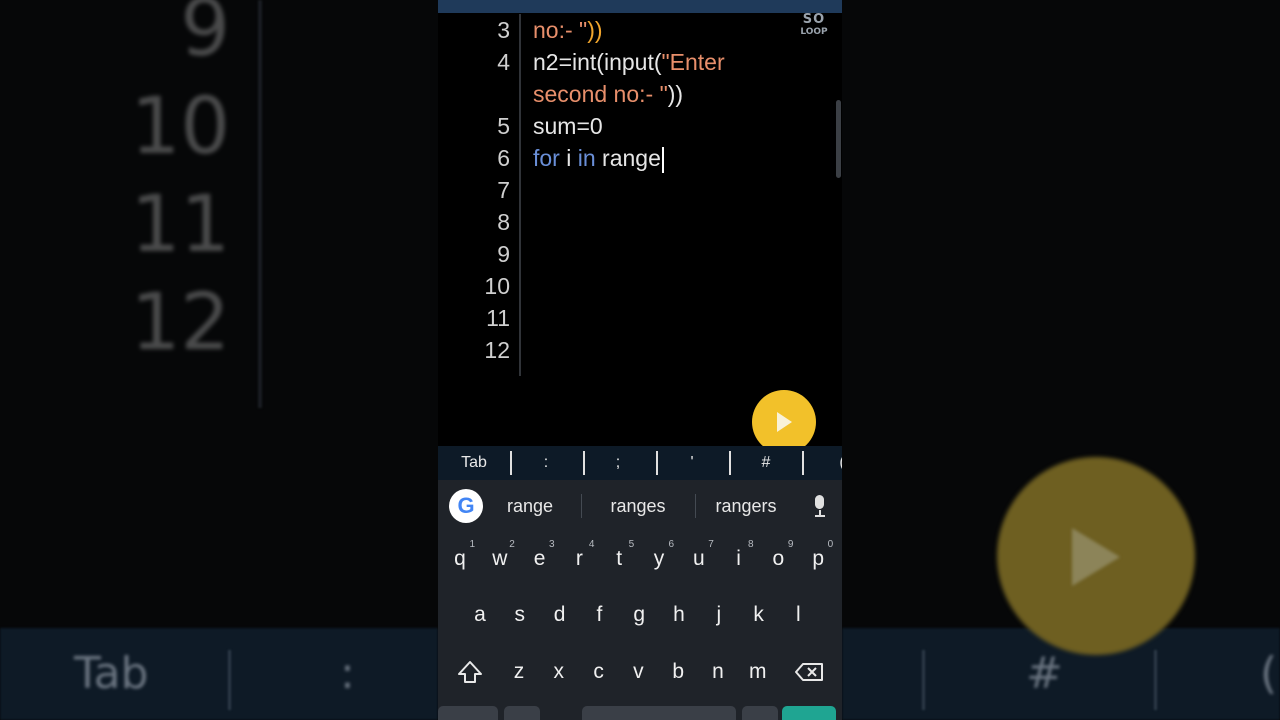 This screenshot has height=720, width=1280. What do you see at coordinates (608, 94) in the screenshot?
I see `code-text: second no:- "))` at bounding box center [608, 94].